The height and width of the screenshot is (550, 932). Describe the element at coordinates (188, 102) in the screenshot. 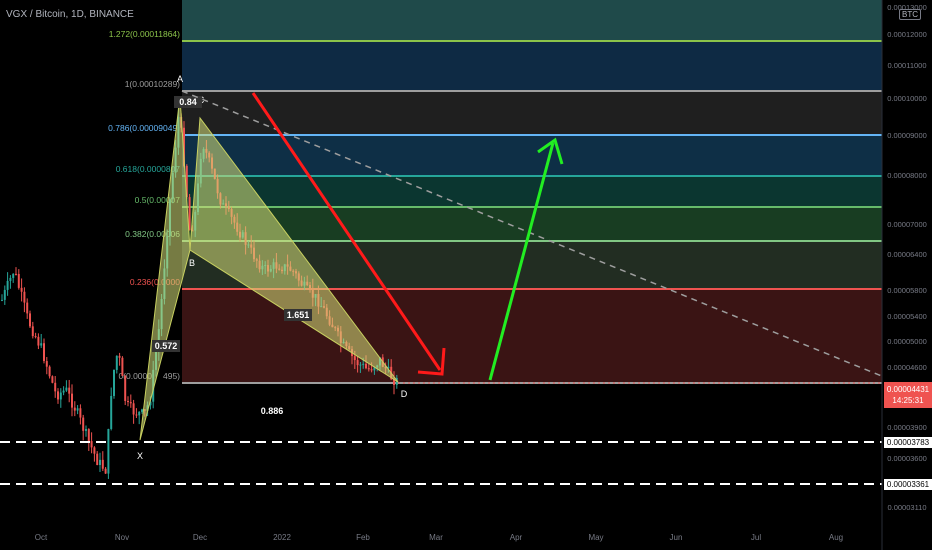

I see `pattern-ratio-1: 0.84` at that location.